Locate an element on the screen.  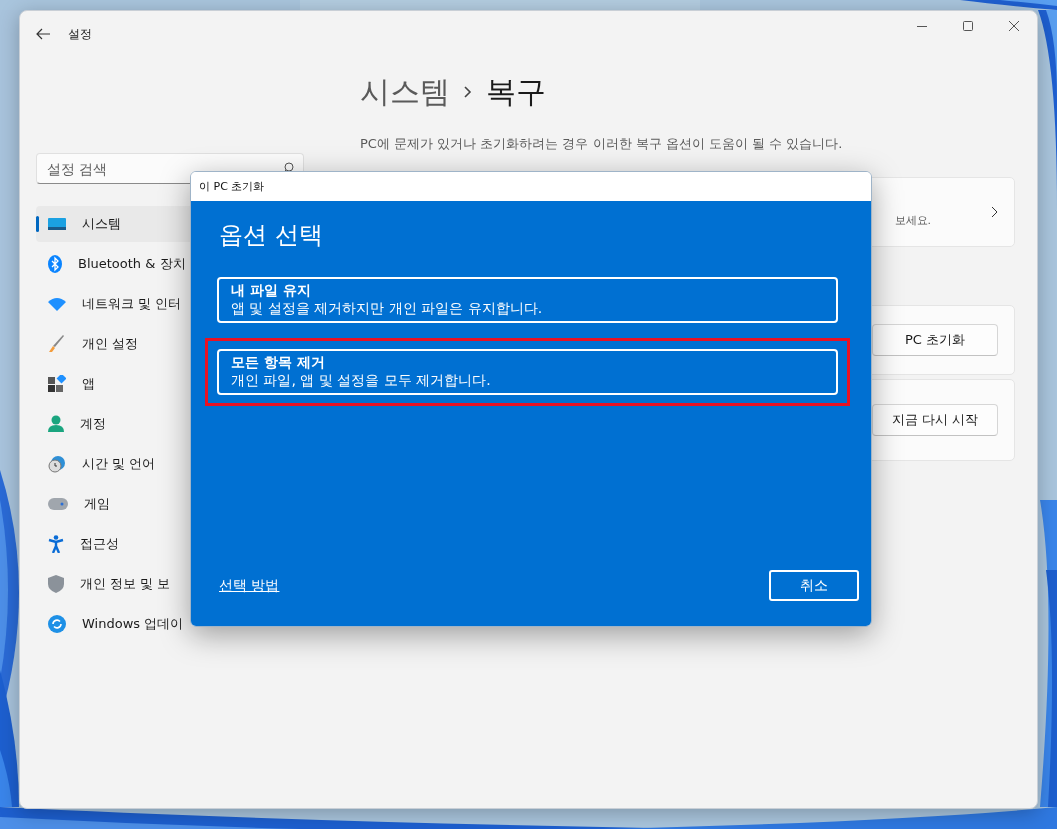
page-description: PC에 문제가 있거나 초기화하려는 경우 이러한 복구 옵션이 도움이 될 수 있습니다. is located at coordinates (602, 144).